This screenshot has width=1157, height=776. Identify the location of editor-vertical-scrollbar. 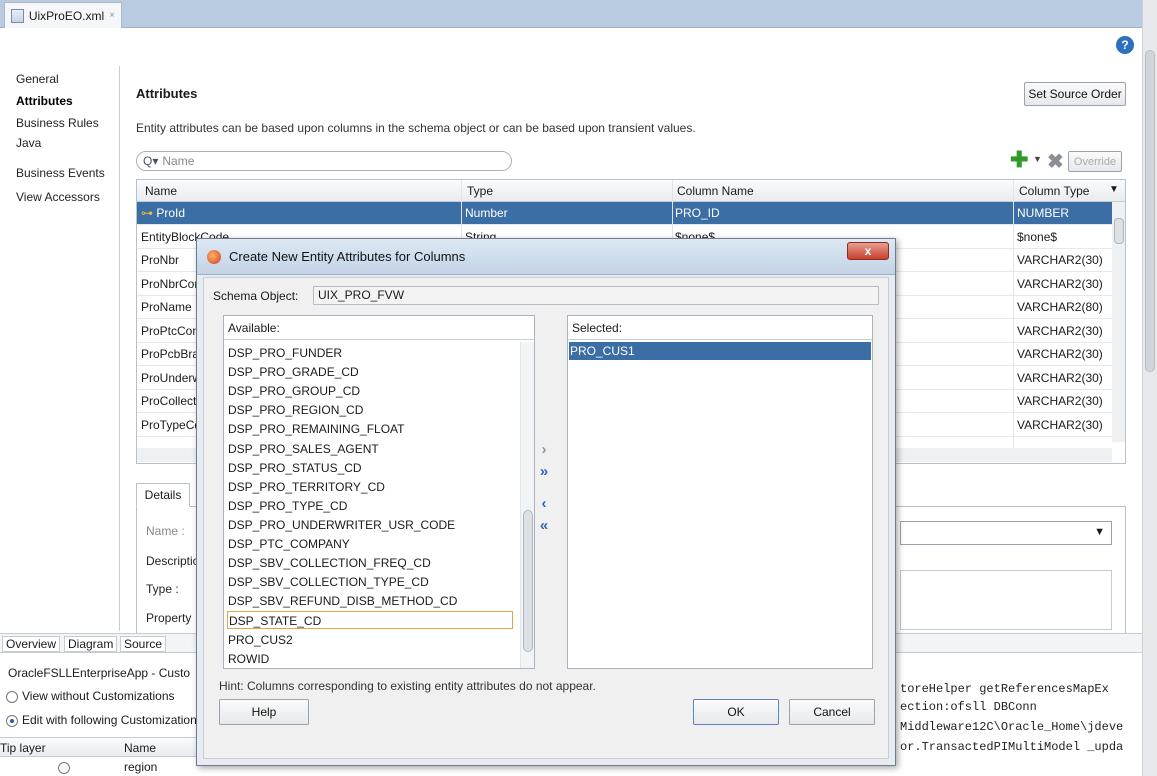
(1149, 388).